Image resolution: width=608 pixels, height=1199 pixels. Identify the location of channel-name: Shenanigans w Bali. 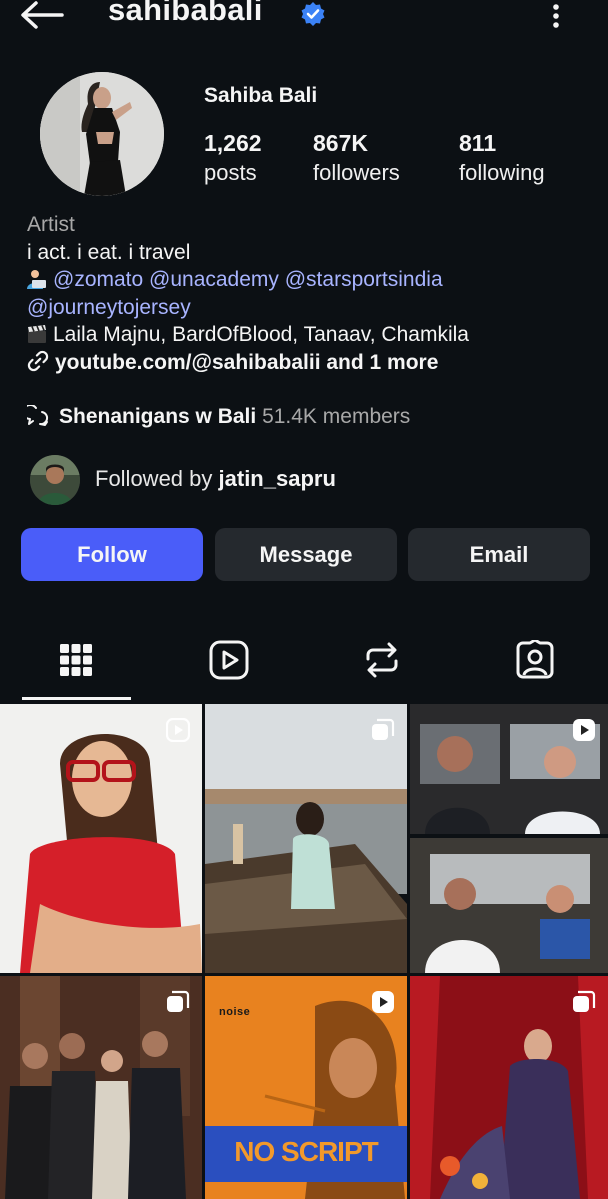
(158, 416).